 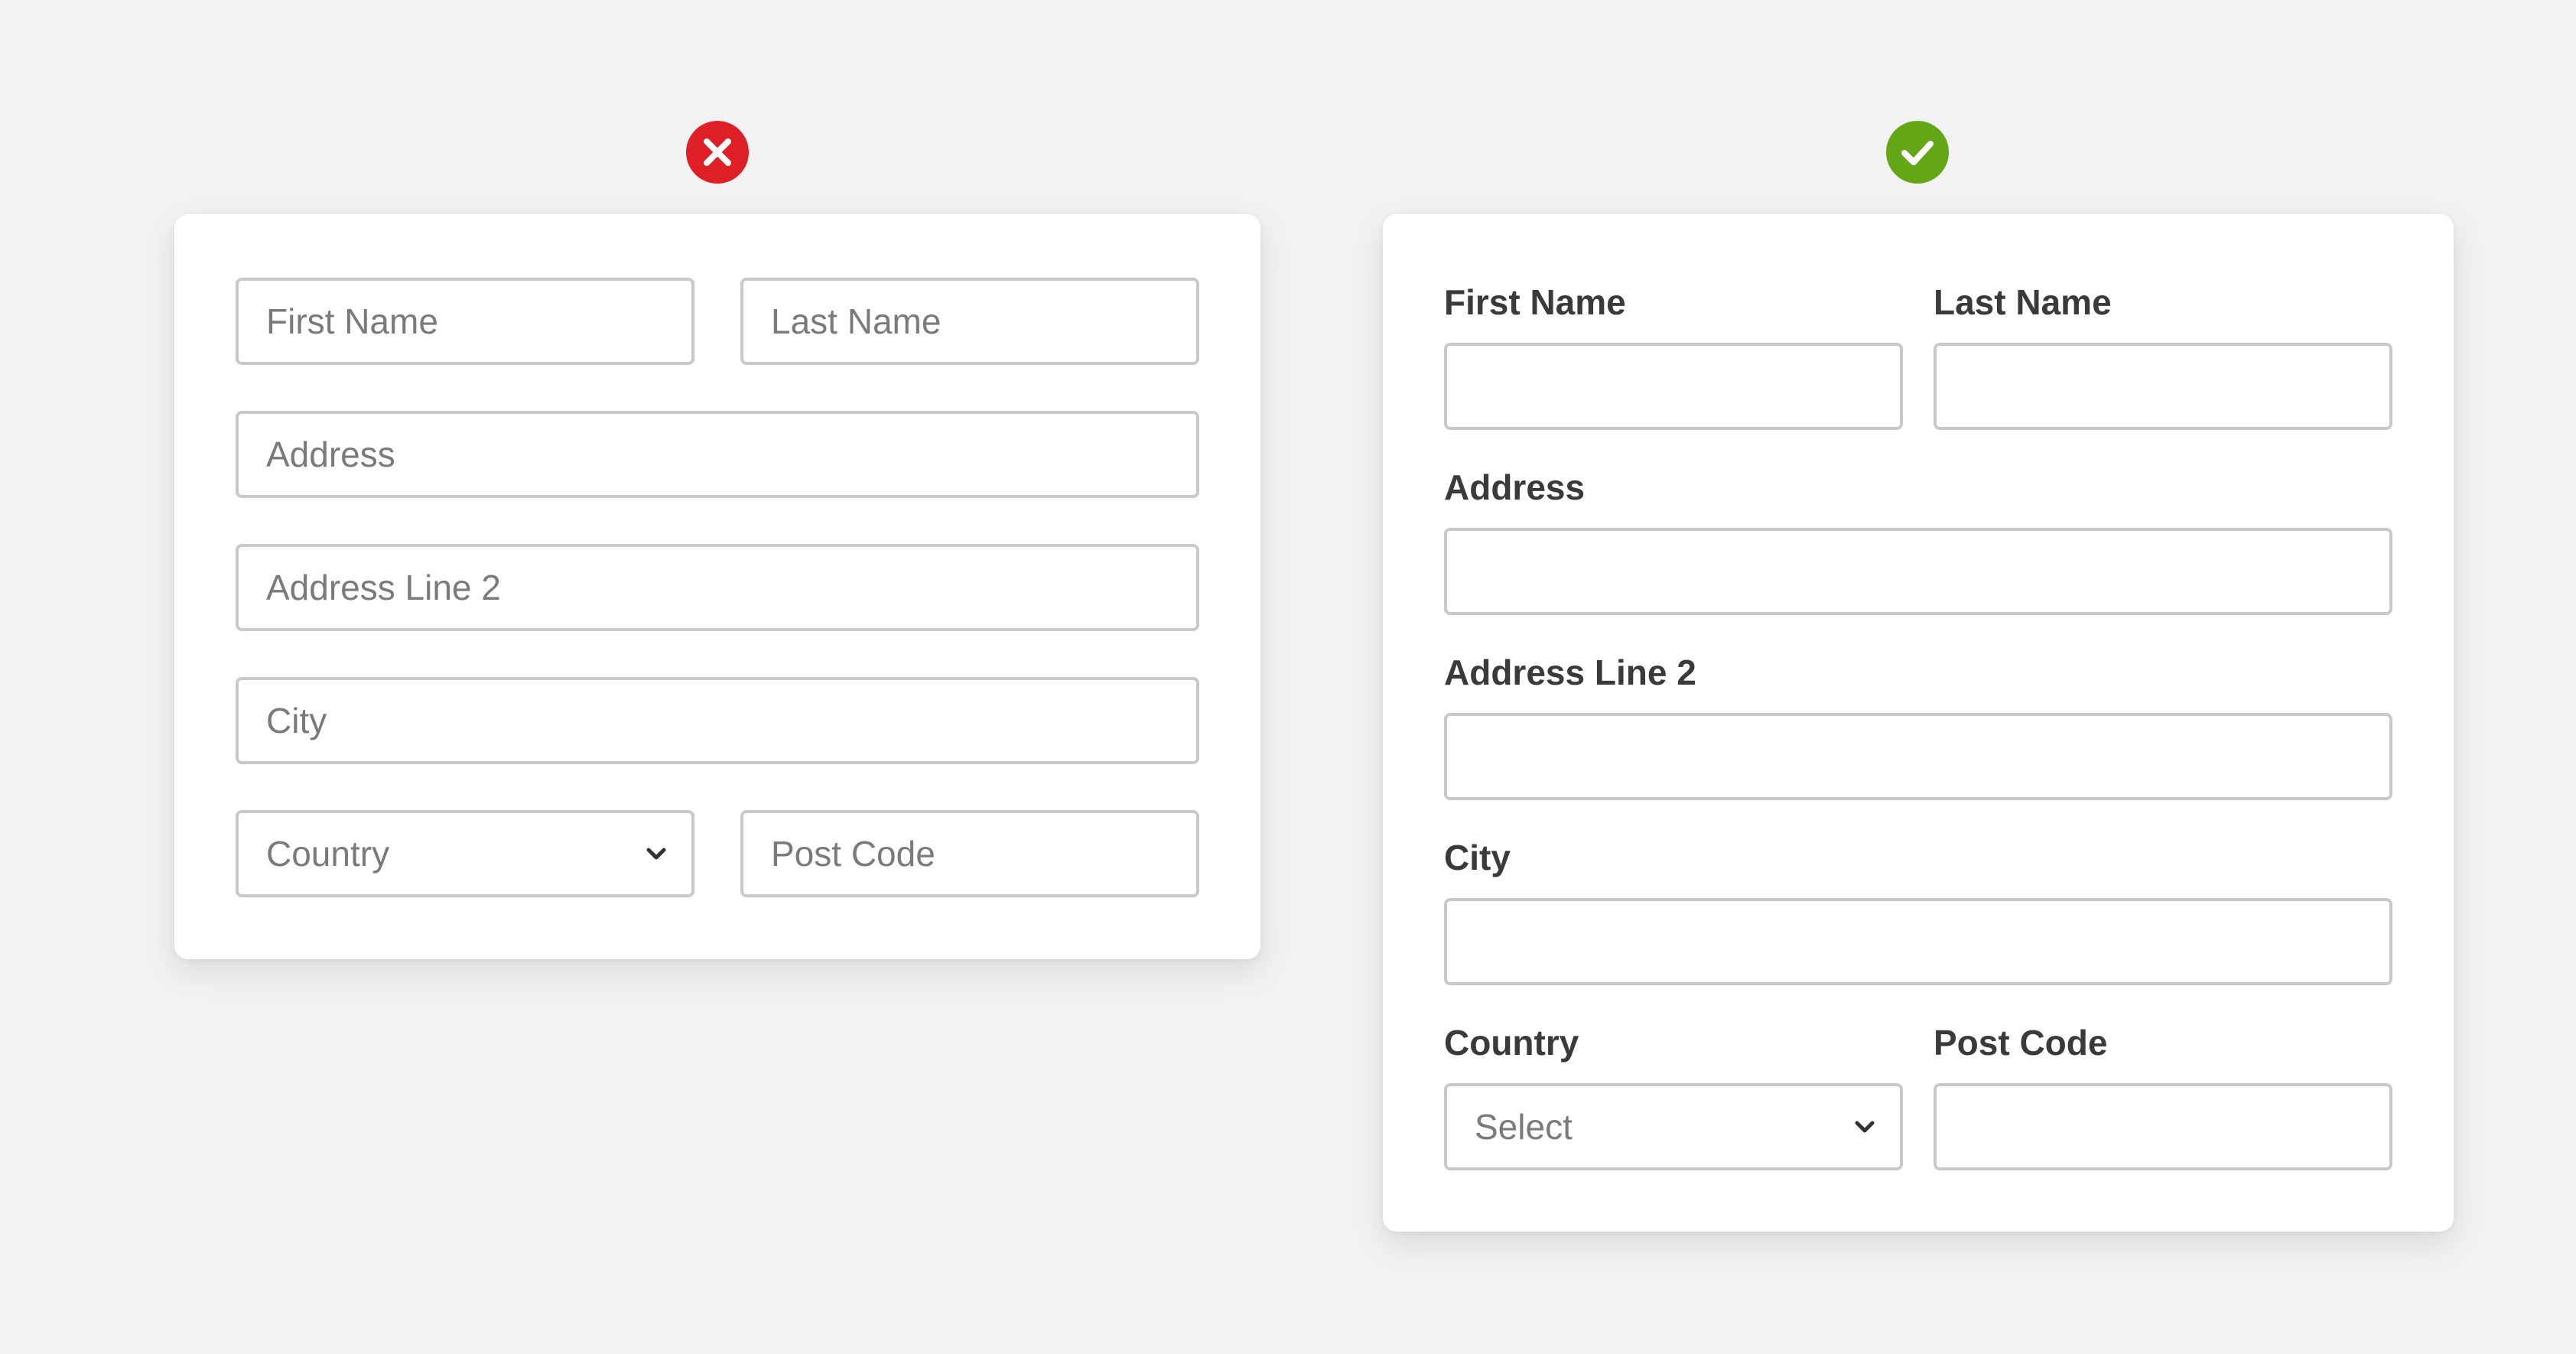 What do you see at coordinates (2021, 1043) in the screenshot?
I see `post-code-label: Post Code` at bounding box center [2021, 1043].